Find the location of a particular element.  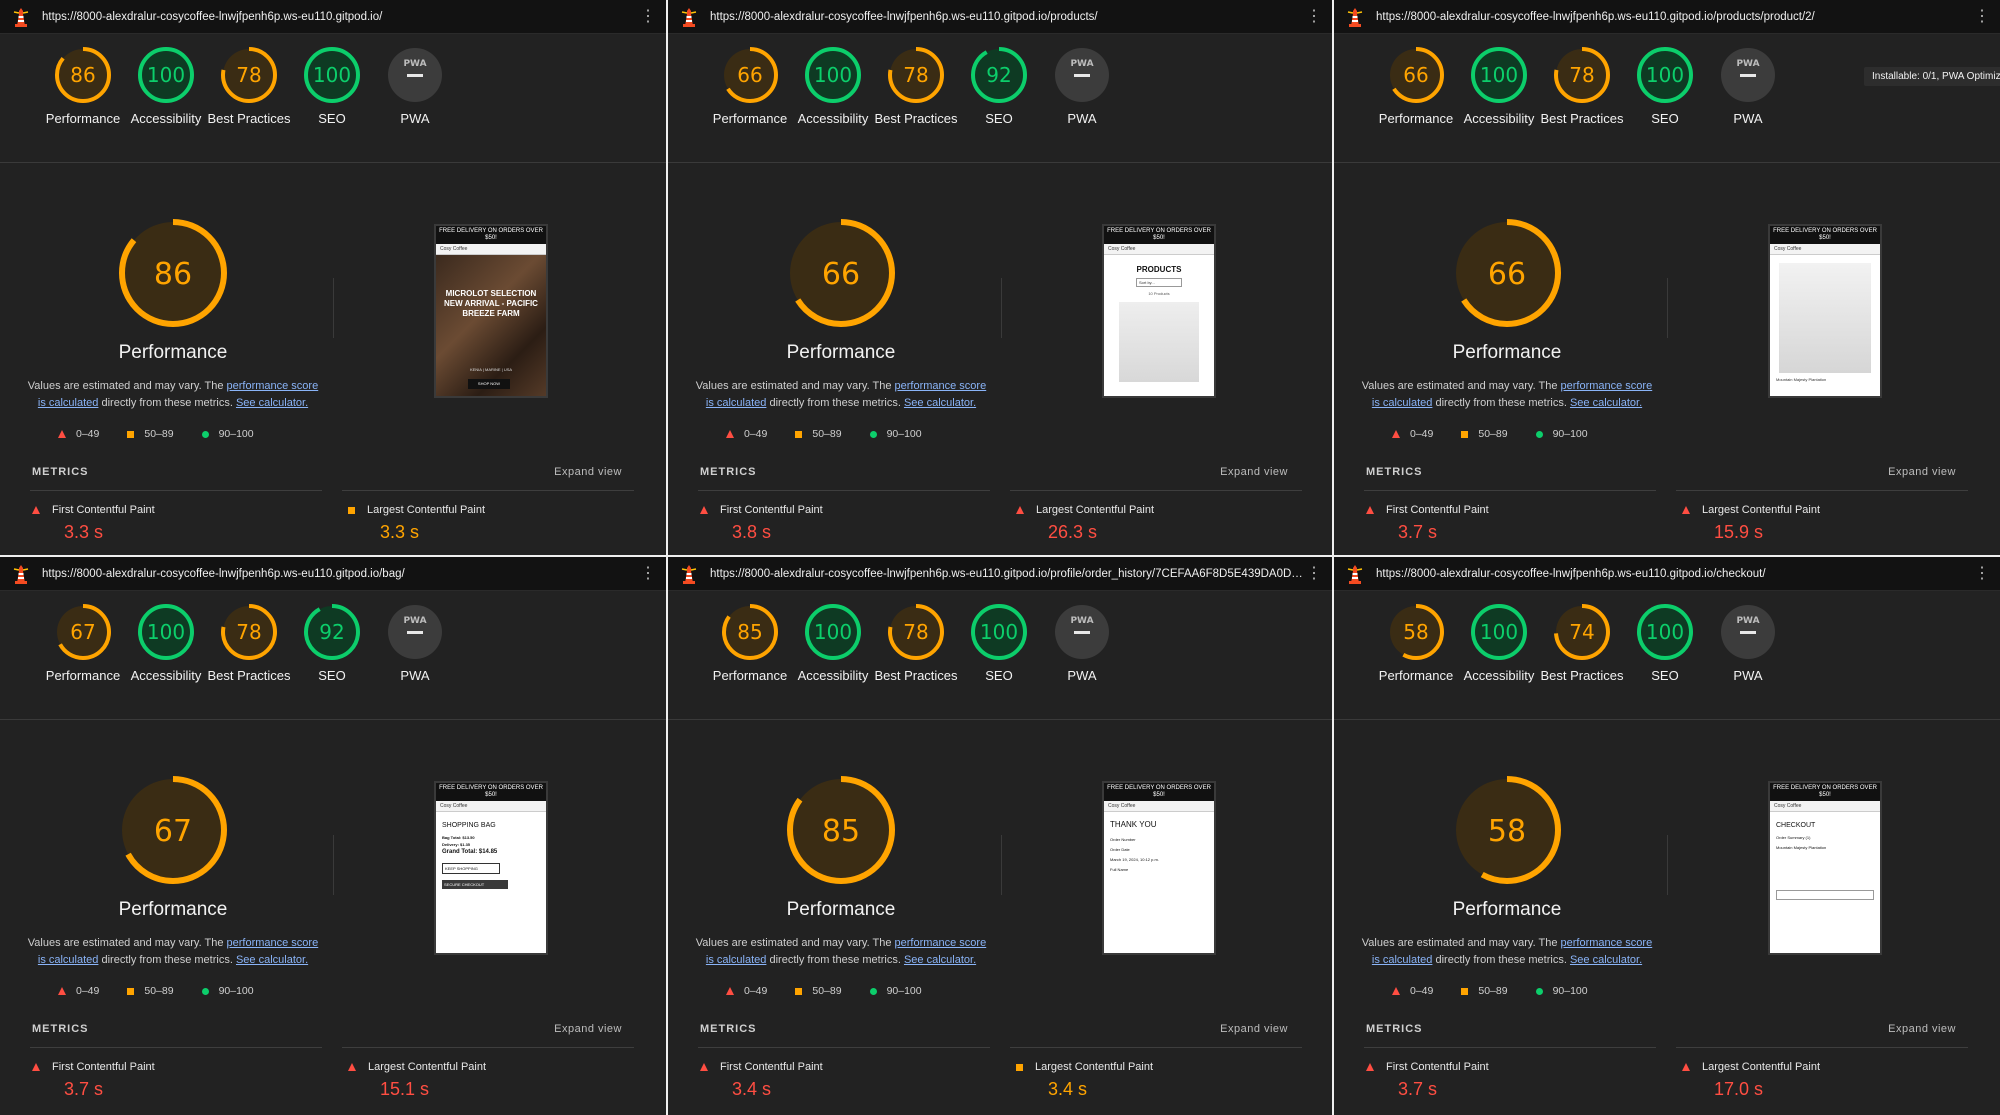

score-legend: 0–49 50–89 90–100 is located at coordinates (156, 991).